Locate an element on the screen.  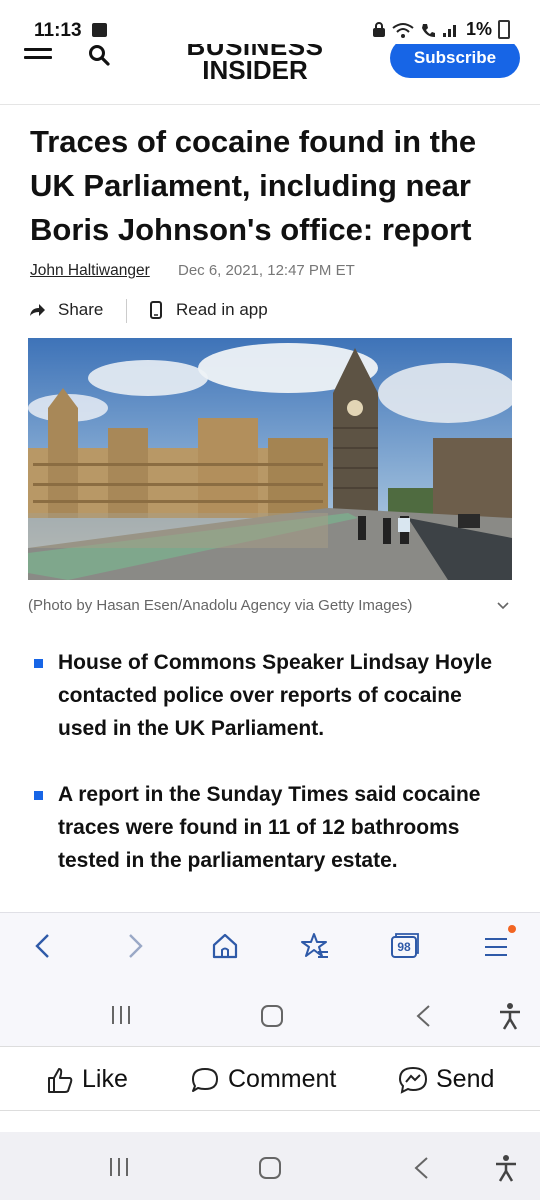
tabs-button: 98 is located at coordinates (405, 946).